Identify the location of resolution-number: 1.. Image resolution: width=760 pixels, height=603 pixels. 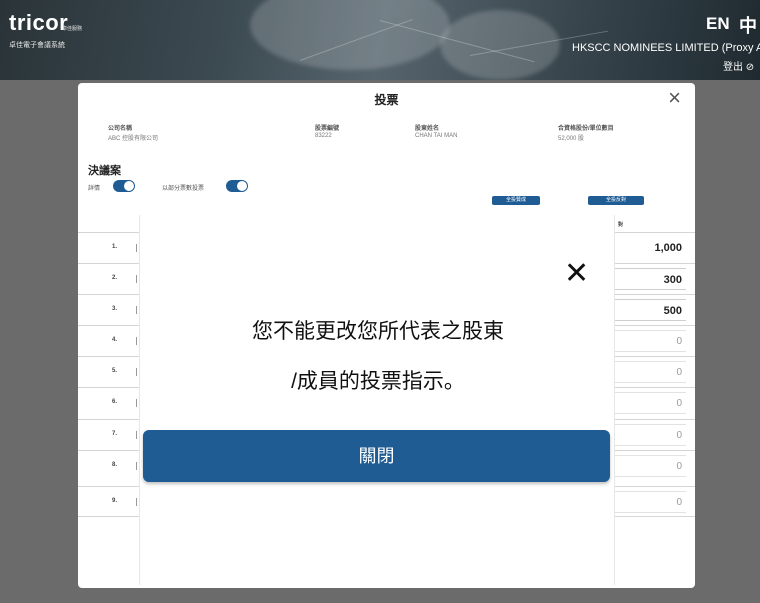
(115, 247).